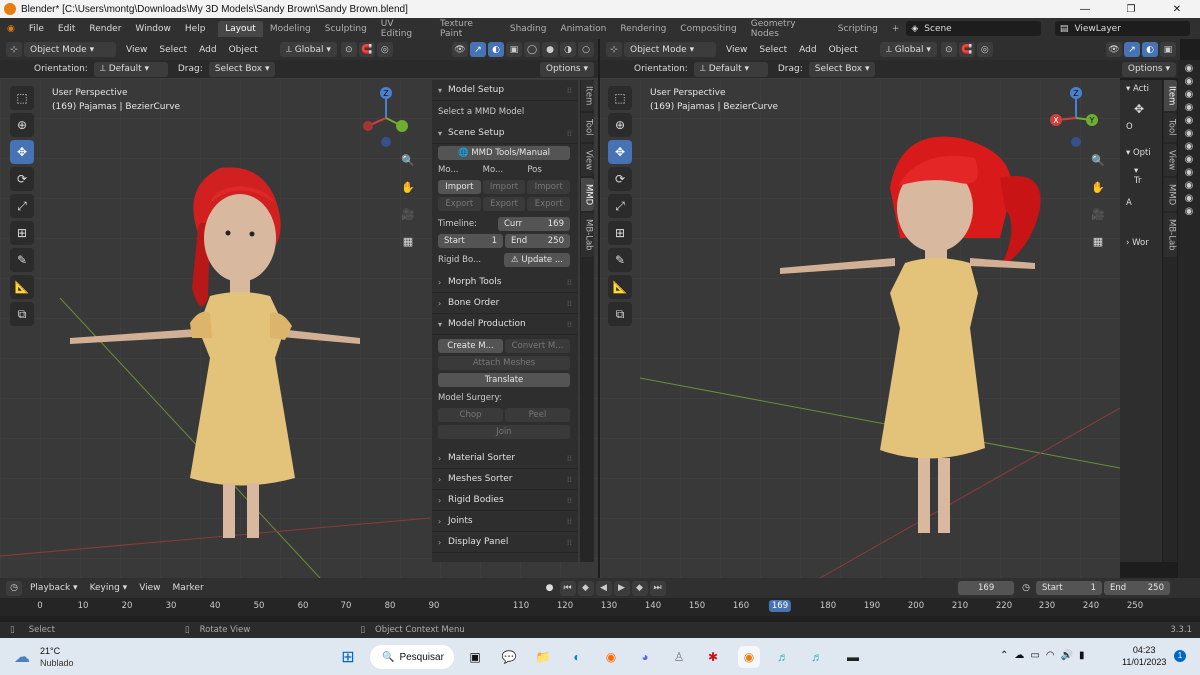  I want to click on mode-select: Object Mode ▾, so click(670, 49).